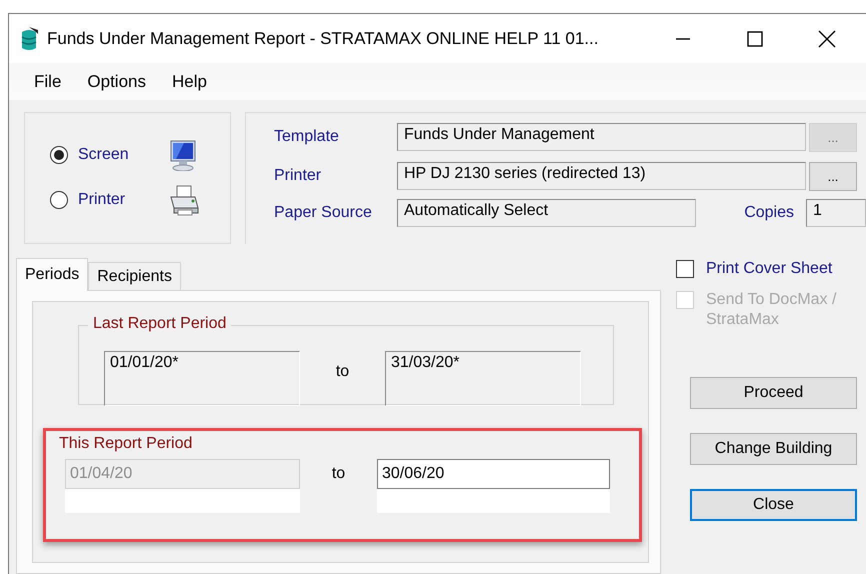 This screenshot has width=866, height=574. Describe the element at coordinates (184, 200) in the screenshot. I see `printer-icon` at that location.